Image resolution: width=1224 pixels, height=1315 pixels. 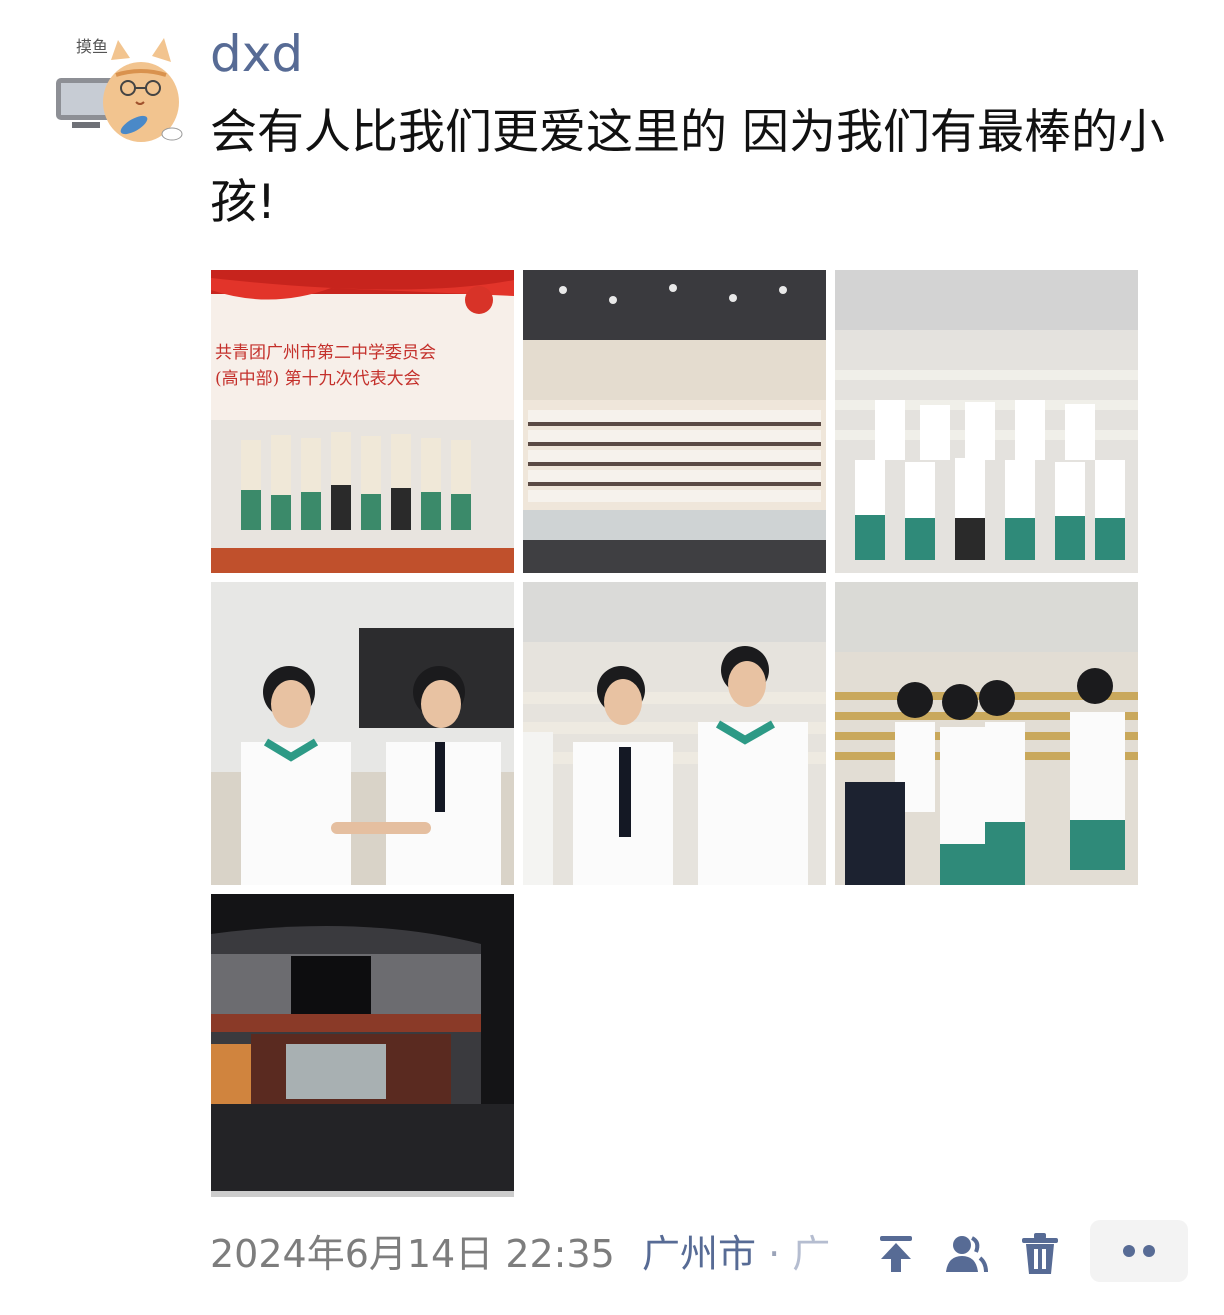 I want to click on three-students-photo, so click(x=674, y=733).